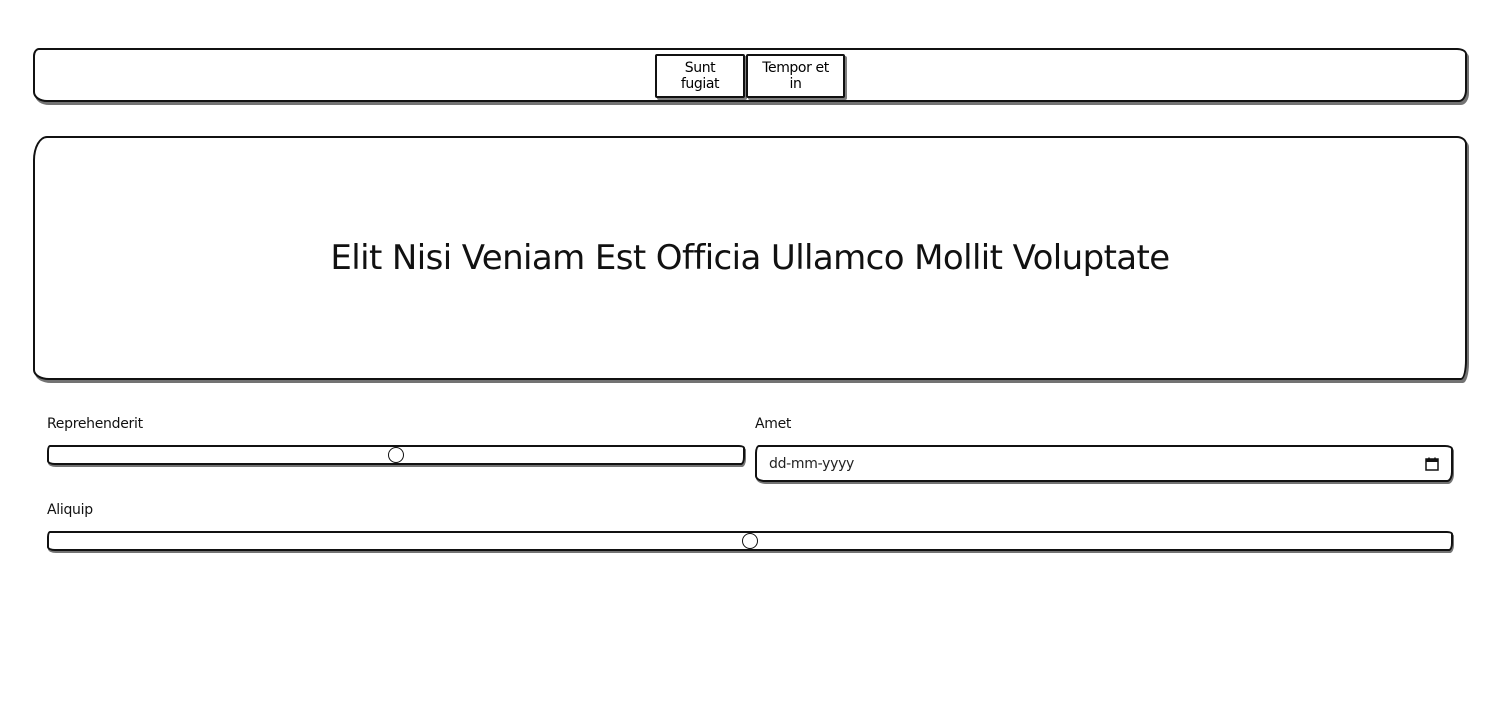 The image size is (1500, 720). I want to click on aliquip-slider-thumb, so click(750, 541).